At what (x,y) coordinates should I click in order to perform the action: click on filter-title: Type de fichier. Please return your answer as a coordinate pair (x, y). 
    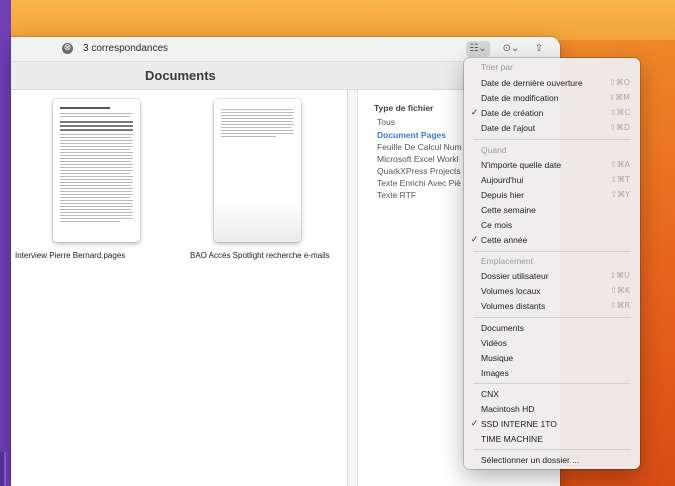
    Looking at the image, I should click on (404, 108).